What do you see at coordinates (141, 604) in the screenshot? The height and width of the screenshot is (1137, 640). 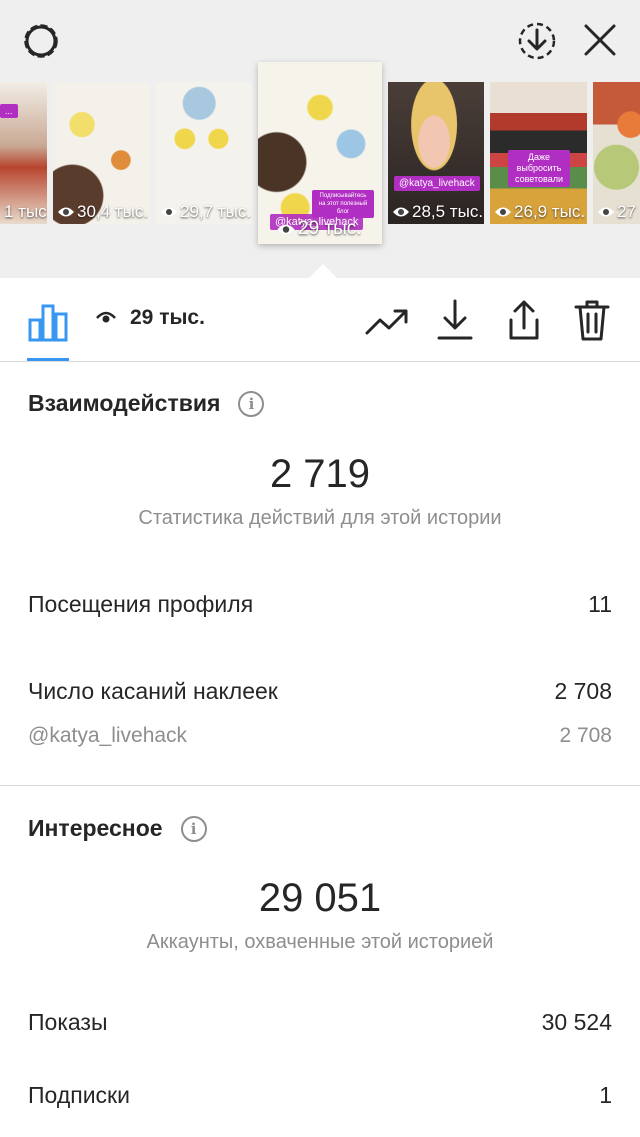 I see `stat-label: Посещения профиля` at bounding box center [141, 604].